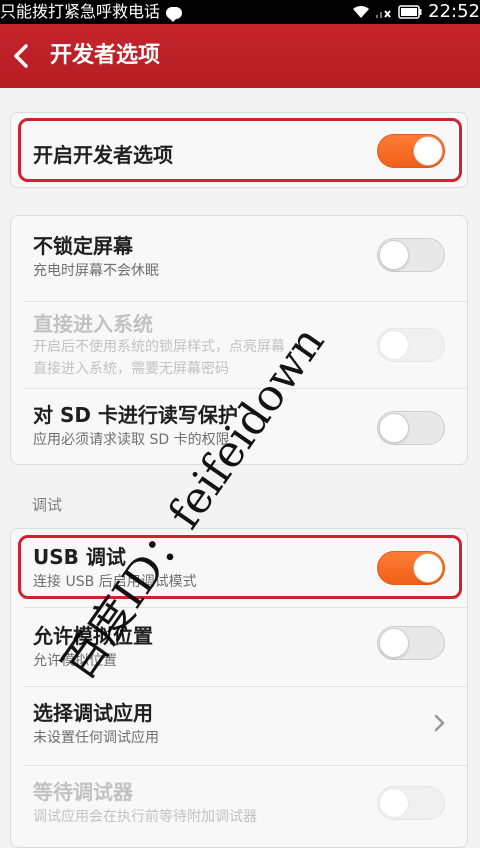 This screenshot has height=848, width=480. What do you see at coordinates (83, 792) in the screenshot?
I see `row-title: 等待调试器` at bounding box center [83, 792].